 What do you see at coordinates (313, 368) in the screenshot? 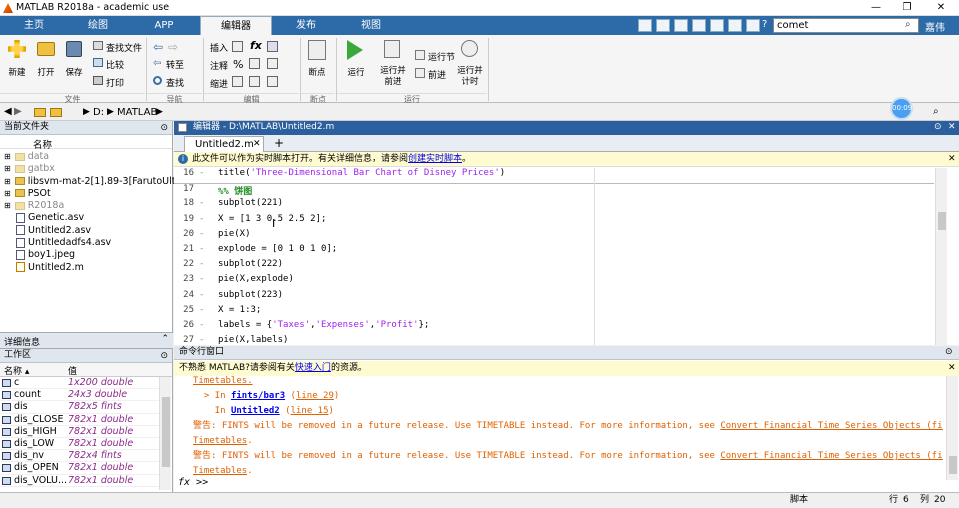
I see `getting-started-link: 快速入门` at bounding box center [313, 368].